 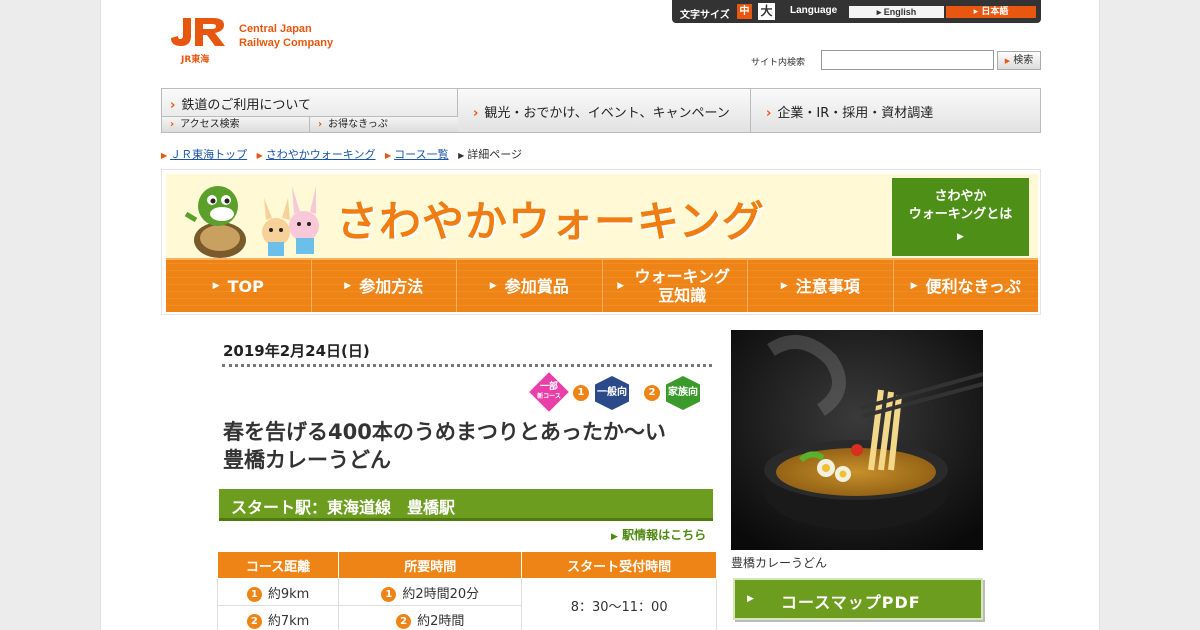 What do you see at coordinates (307, 460) in the screenshot?
I see `course-title-line2: 豊橋カレーうどん` at bounding box center [307, 460].